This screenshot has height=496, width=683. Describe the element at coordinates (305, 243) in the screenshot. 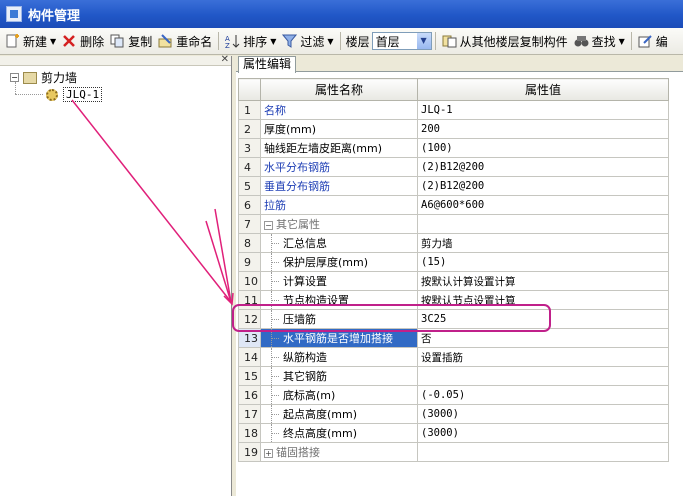

I see `property-name-label: 汇总信息` at that location.